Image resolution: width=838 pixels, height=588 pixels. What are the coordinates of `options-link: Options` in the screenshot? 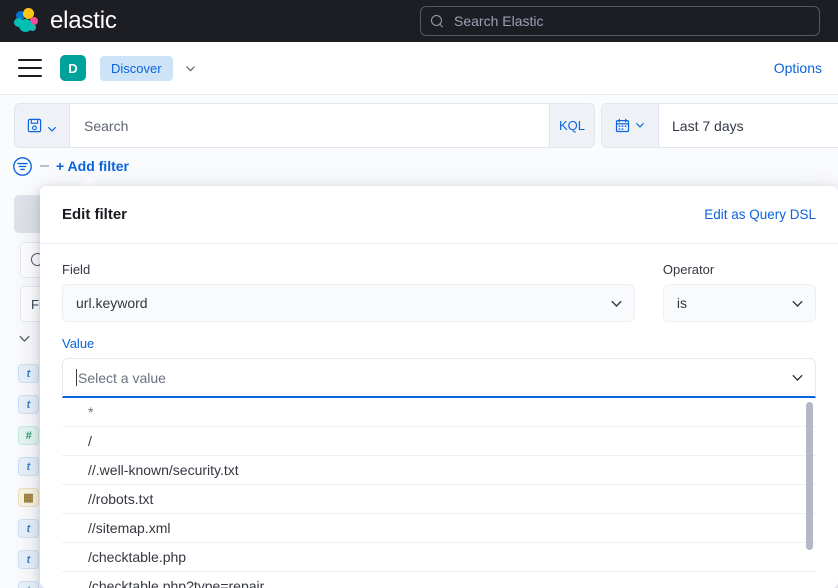 It's located at (798, 68).